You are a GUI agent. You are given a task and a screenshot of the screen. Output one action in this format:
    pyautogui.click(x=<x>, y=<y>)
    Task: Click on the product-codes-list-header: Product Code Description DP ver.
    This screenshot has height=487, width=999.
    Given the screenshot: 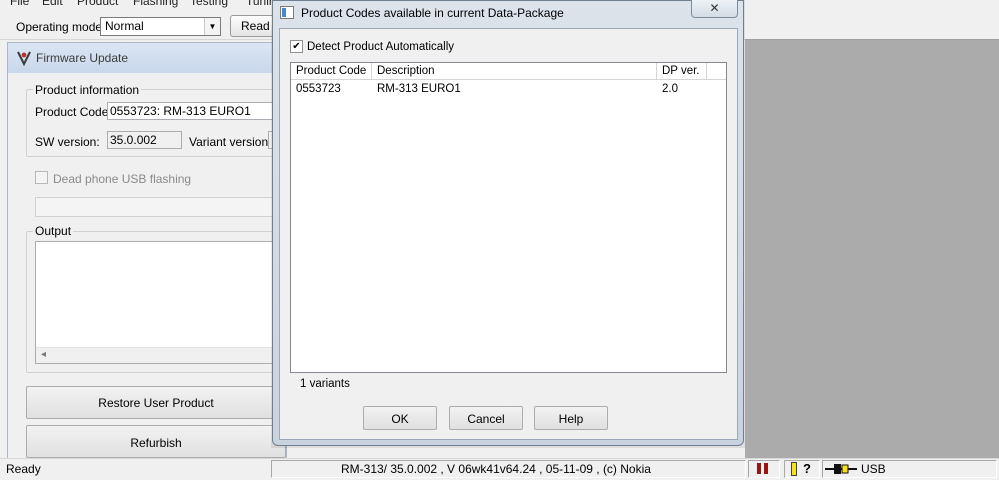 What is the action you would take?
    pyautogui.click(x=508, y=71)
    